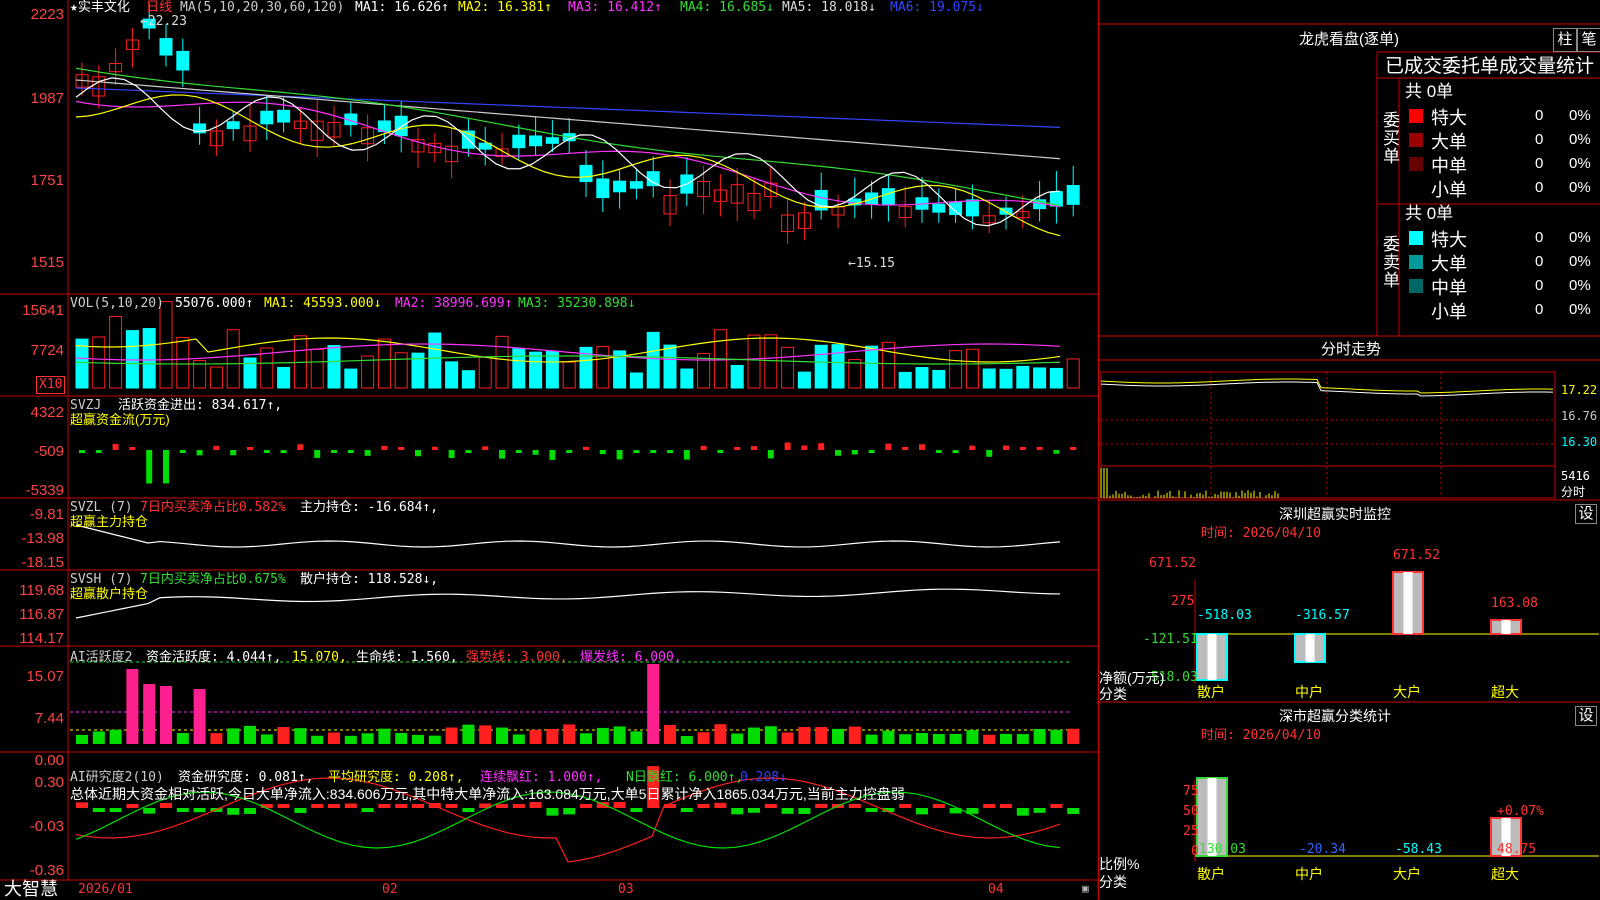 This screenshot has height=900, width=1600. What do you see at coordinates (685, 777) in the screenshot?
I see `ai2-d: N日飘红: 6.000↑,` at bounding box center [685, 777].